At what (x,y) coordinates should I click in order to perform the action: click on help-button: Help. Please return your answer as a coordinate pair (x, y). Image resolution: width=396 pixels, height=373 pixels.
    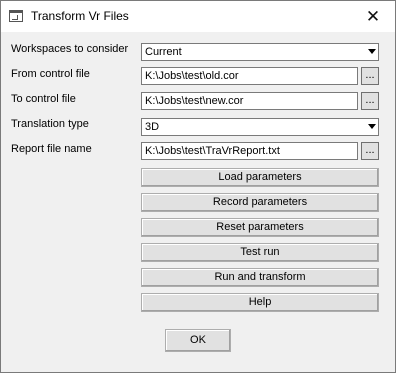
    Looking at the image, I should click on (260, 302).